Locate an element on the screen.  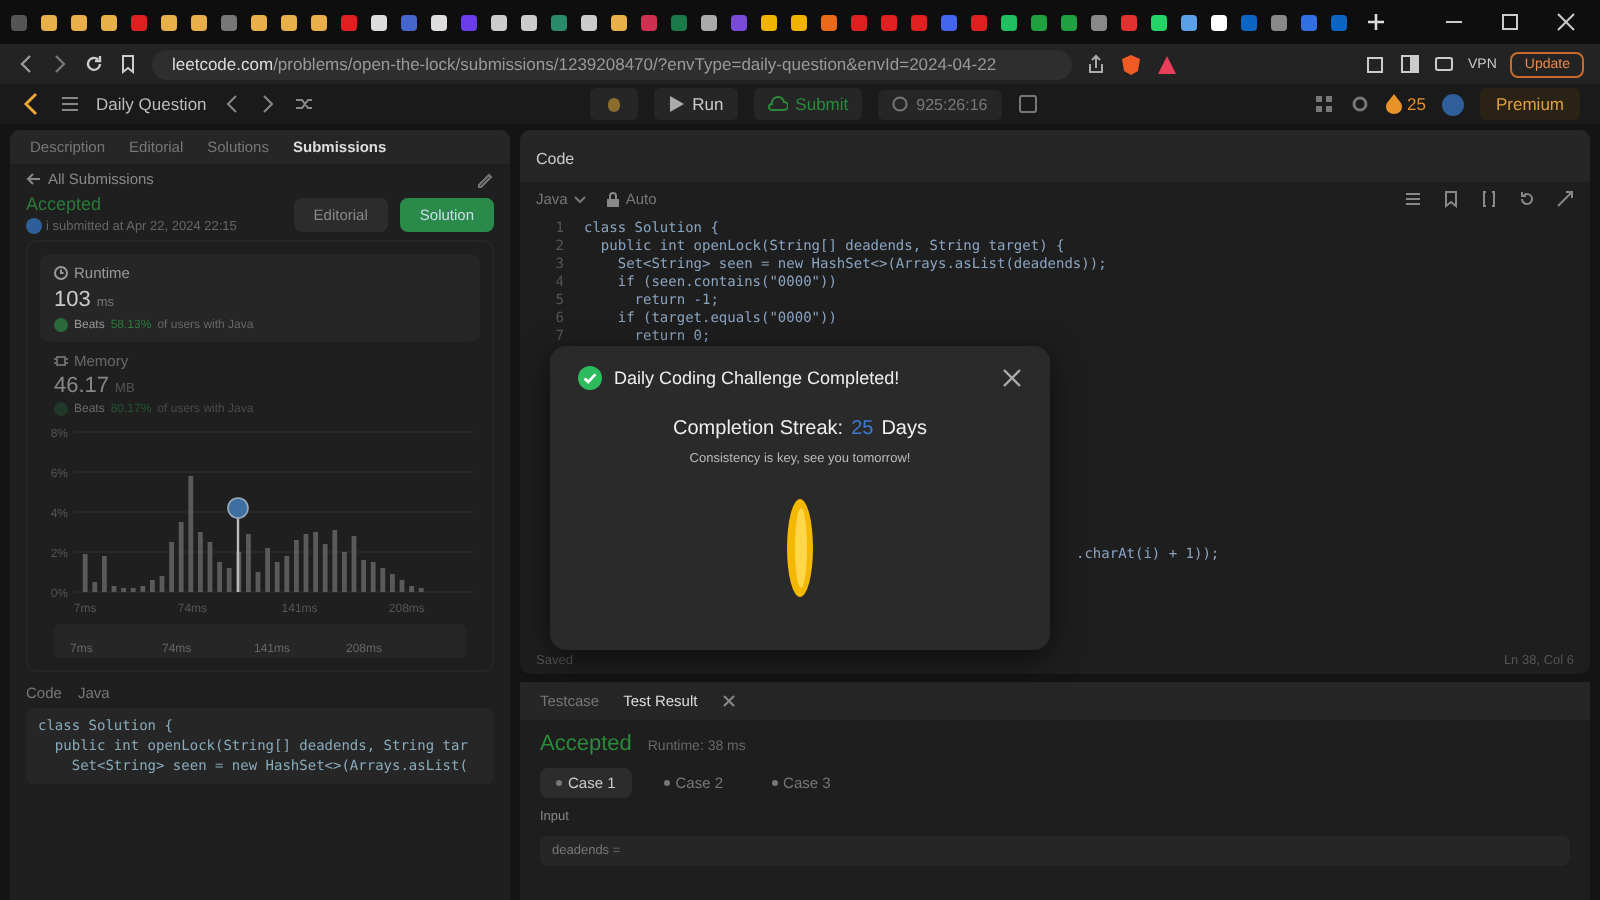
streak-counter: 25 is located at coordinates (1405, 104).